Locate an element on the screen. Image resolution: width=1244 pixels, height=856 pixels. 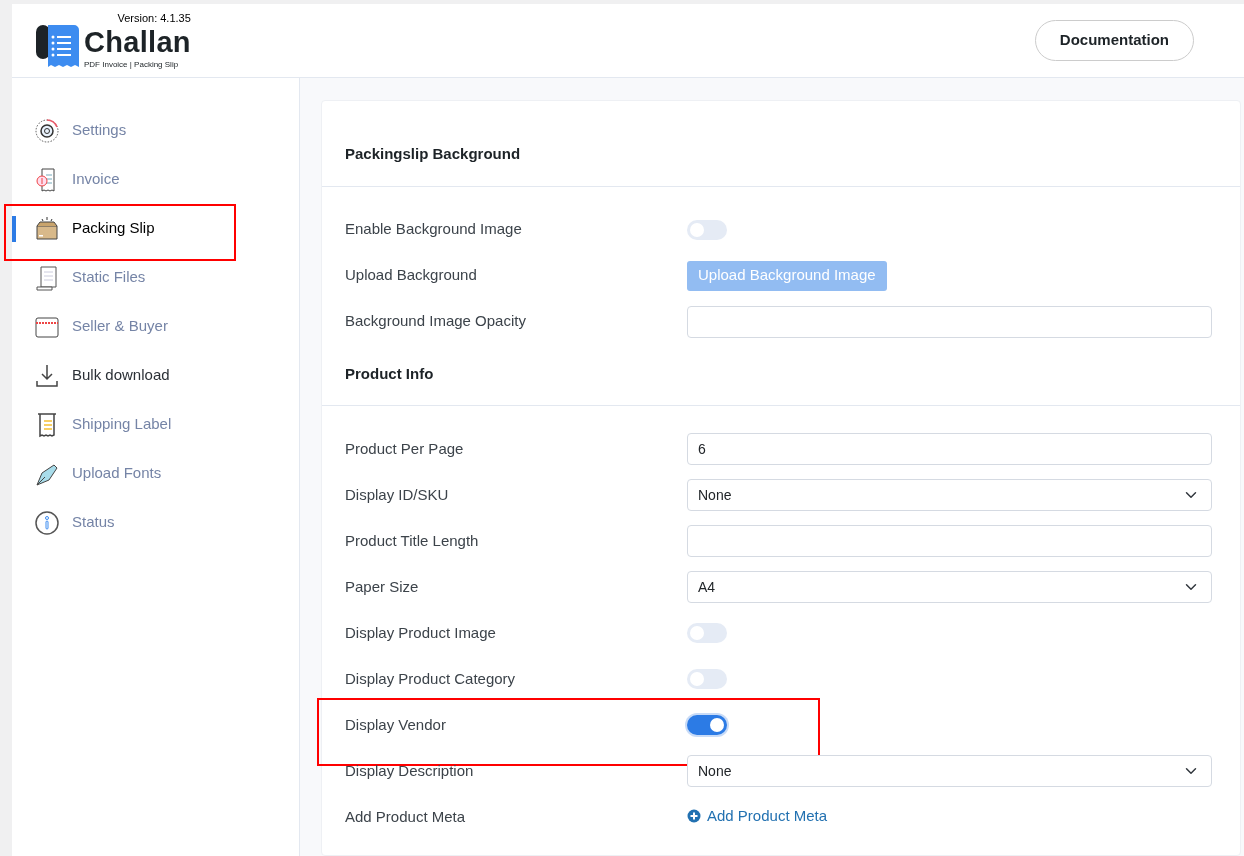
field-label: Display ID/SKU is located at coordinates (397, 494).